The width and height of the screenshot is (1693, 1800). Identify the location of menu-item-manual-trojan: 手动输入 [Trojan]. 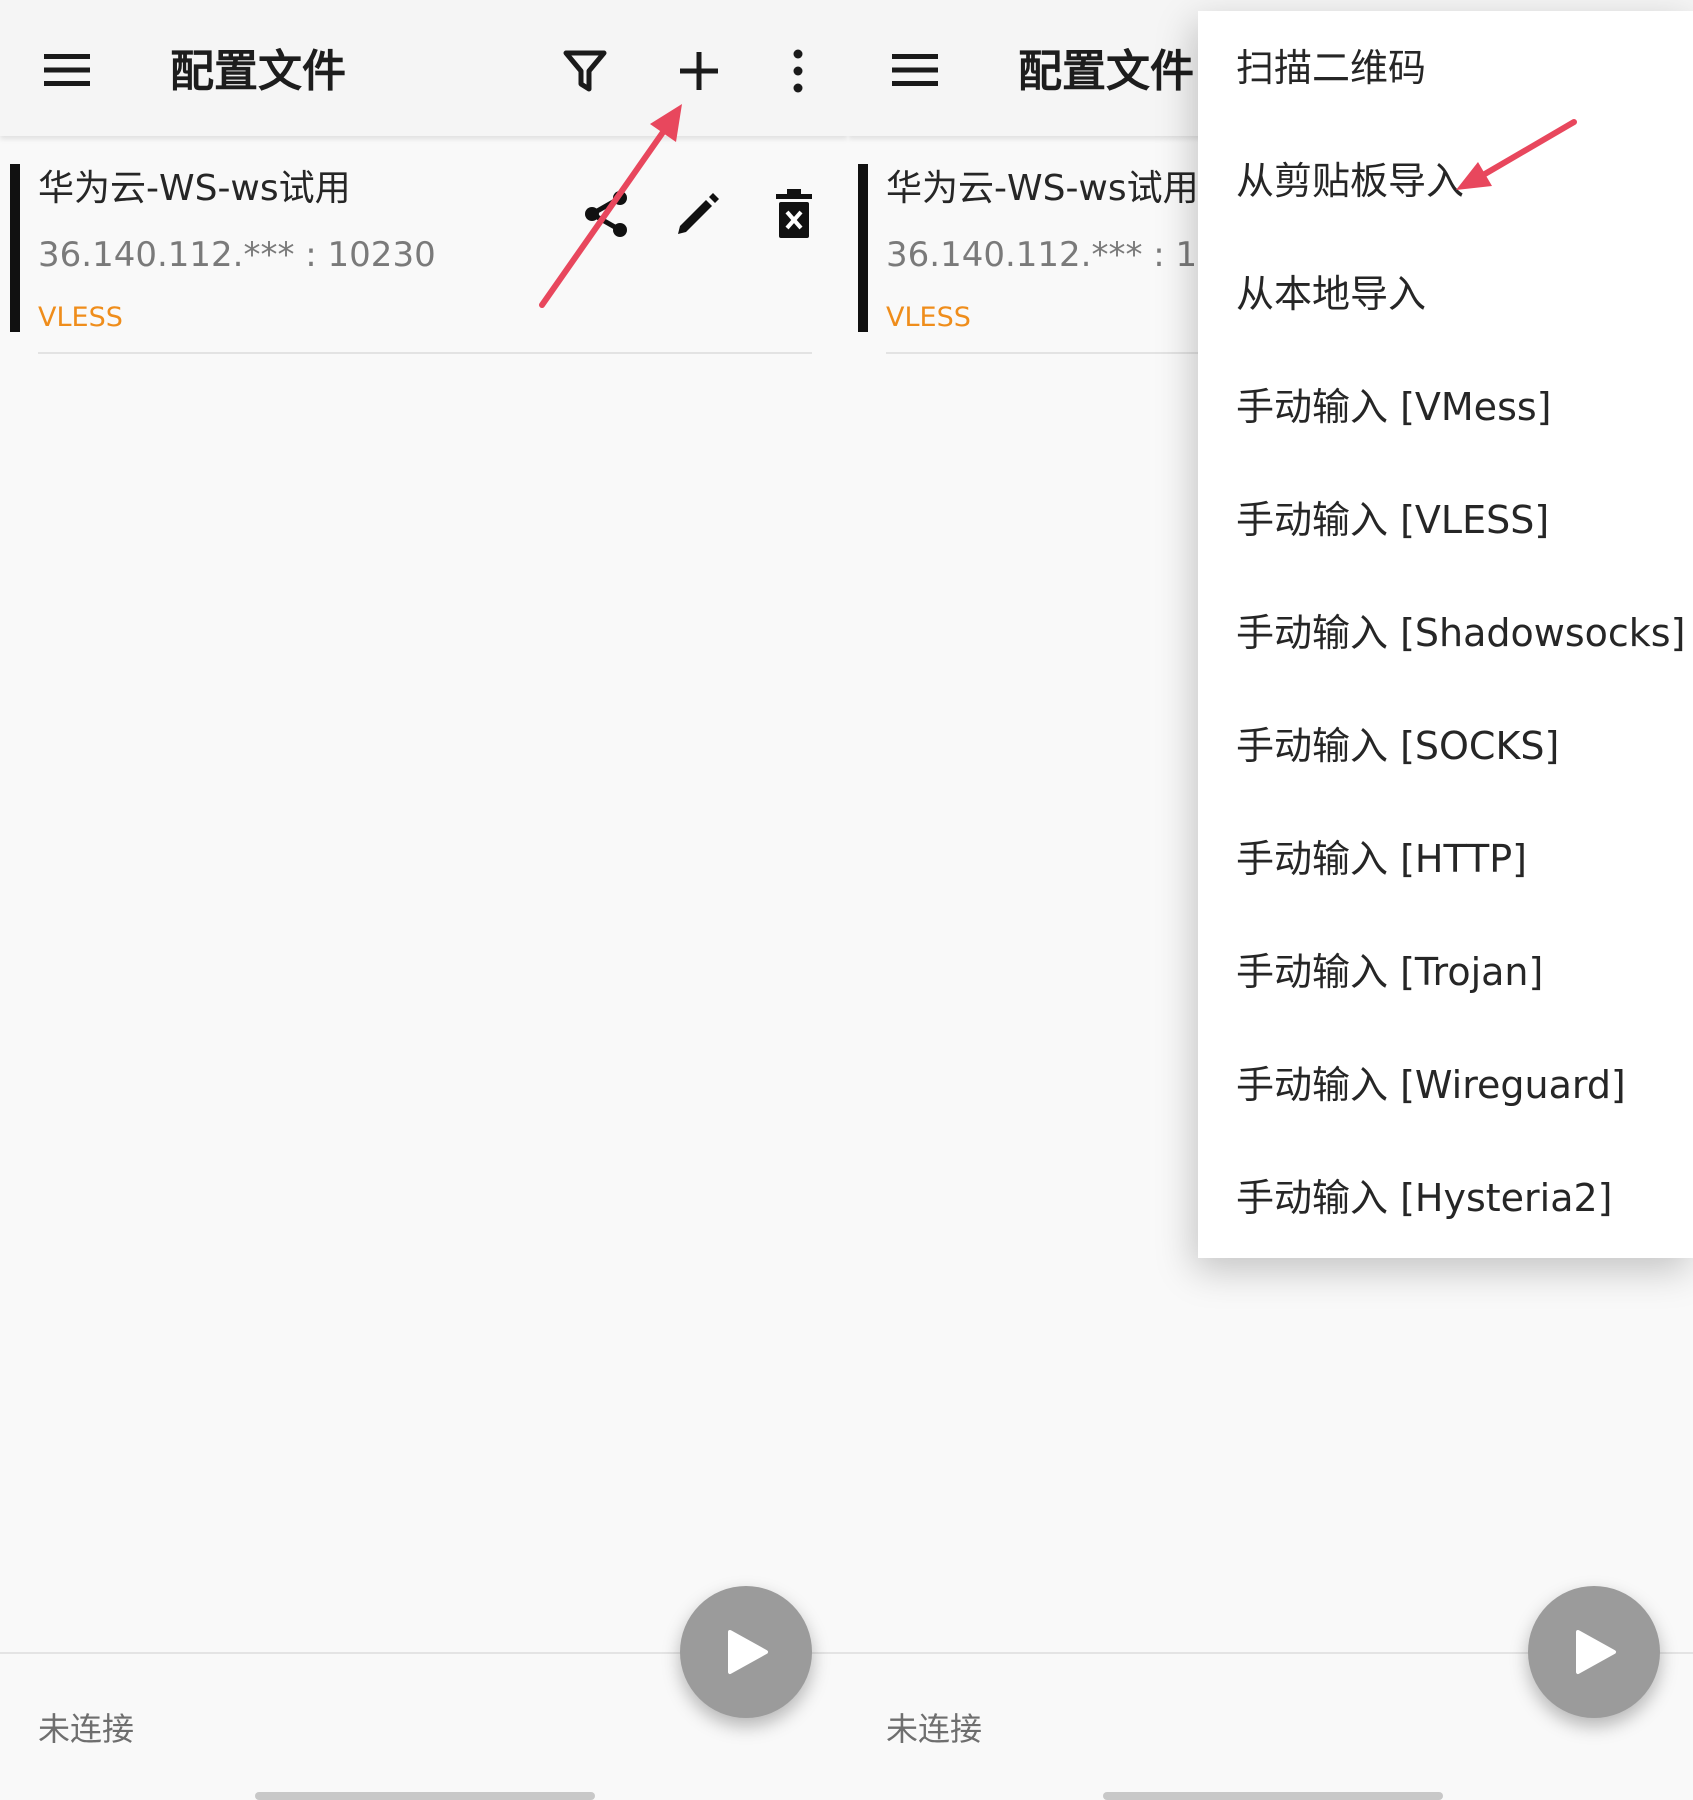
(1445, 972).